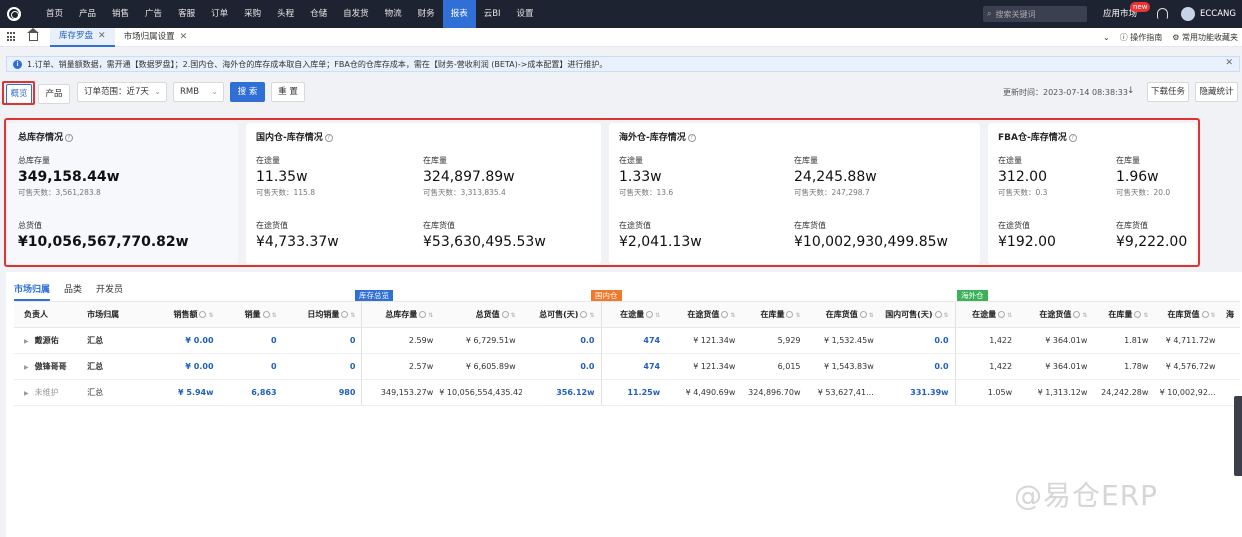 The height and width of the screenshot is (537, 1242). I want to click on support-headset-icon, so click(1162, 13).